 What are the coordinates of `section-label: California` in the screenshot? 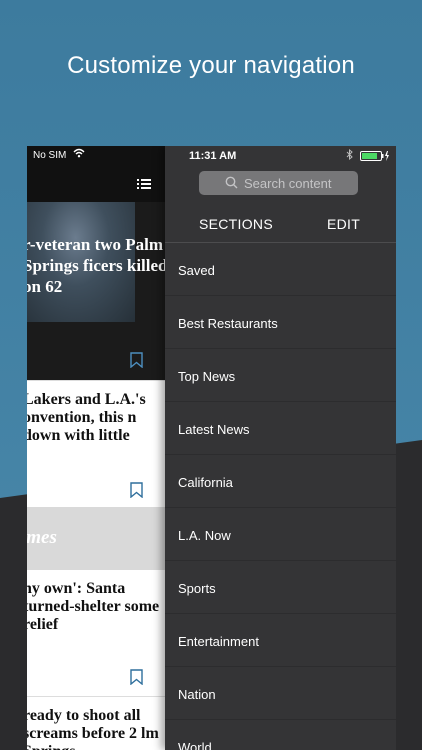 It's located at (205, 482).